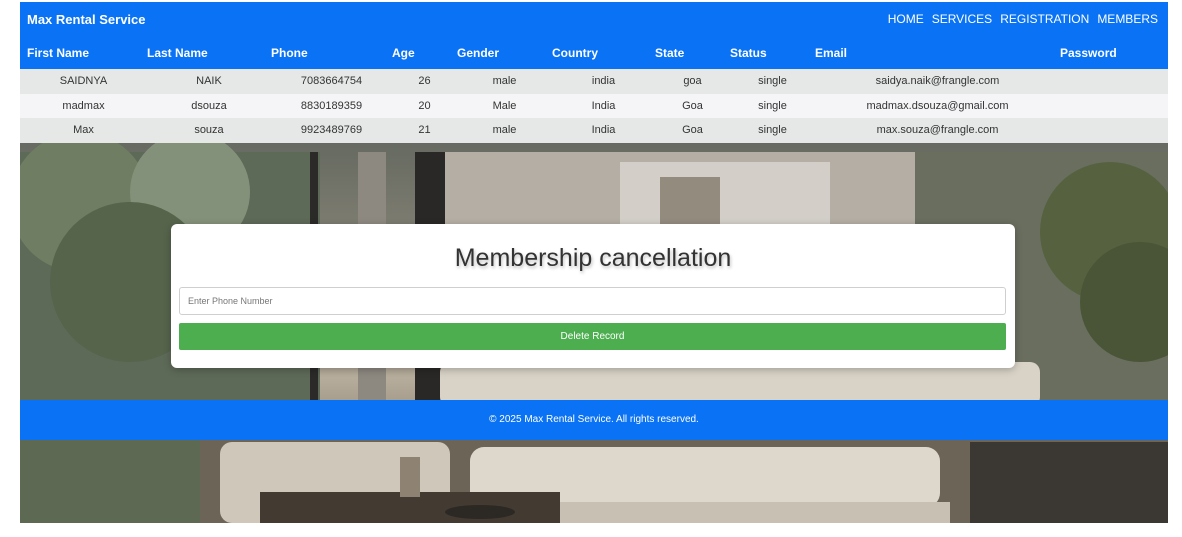  Describe the element at coordinates (937, 105) in the screenshot. I see `cell-email: madmax.dsouza@gmail.com` at that location.